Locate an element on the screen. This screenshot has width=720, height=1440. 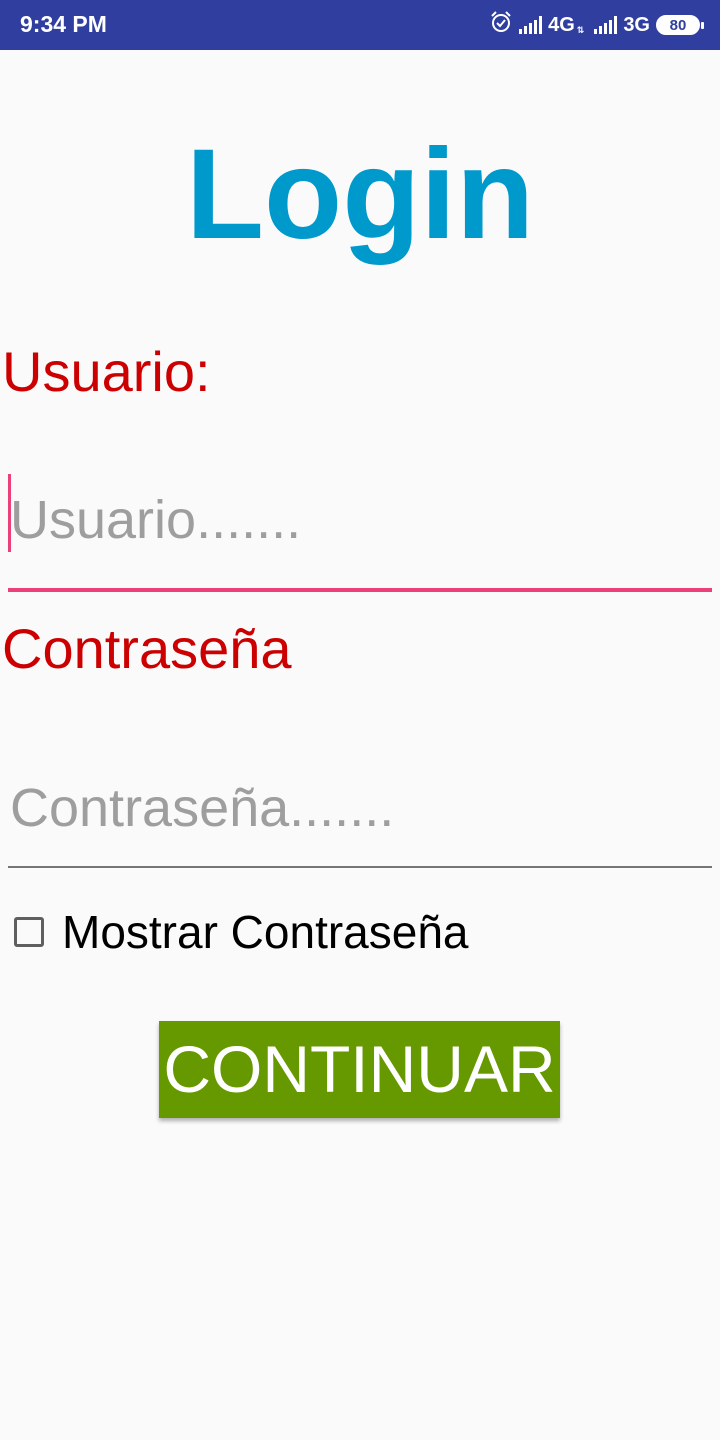
password-field is located at coordinates (360, 814).